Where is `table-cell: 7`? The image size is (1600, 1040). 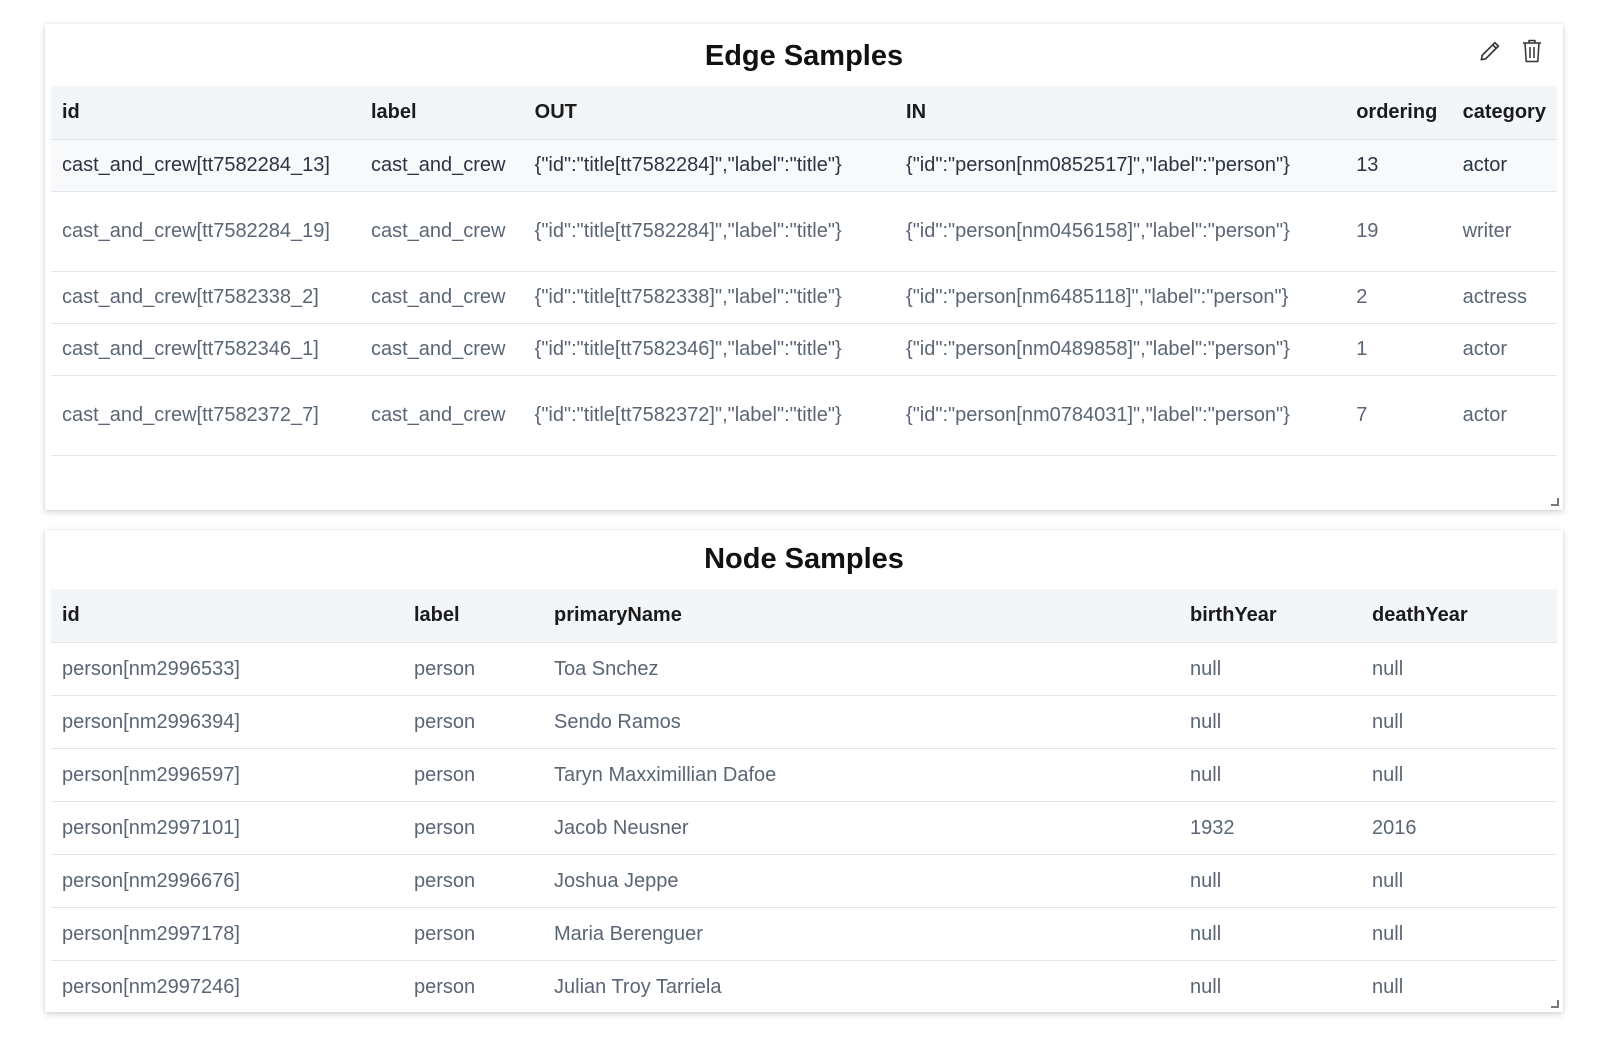
table-cell: 7 is located at coordinates (1398, 415).